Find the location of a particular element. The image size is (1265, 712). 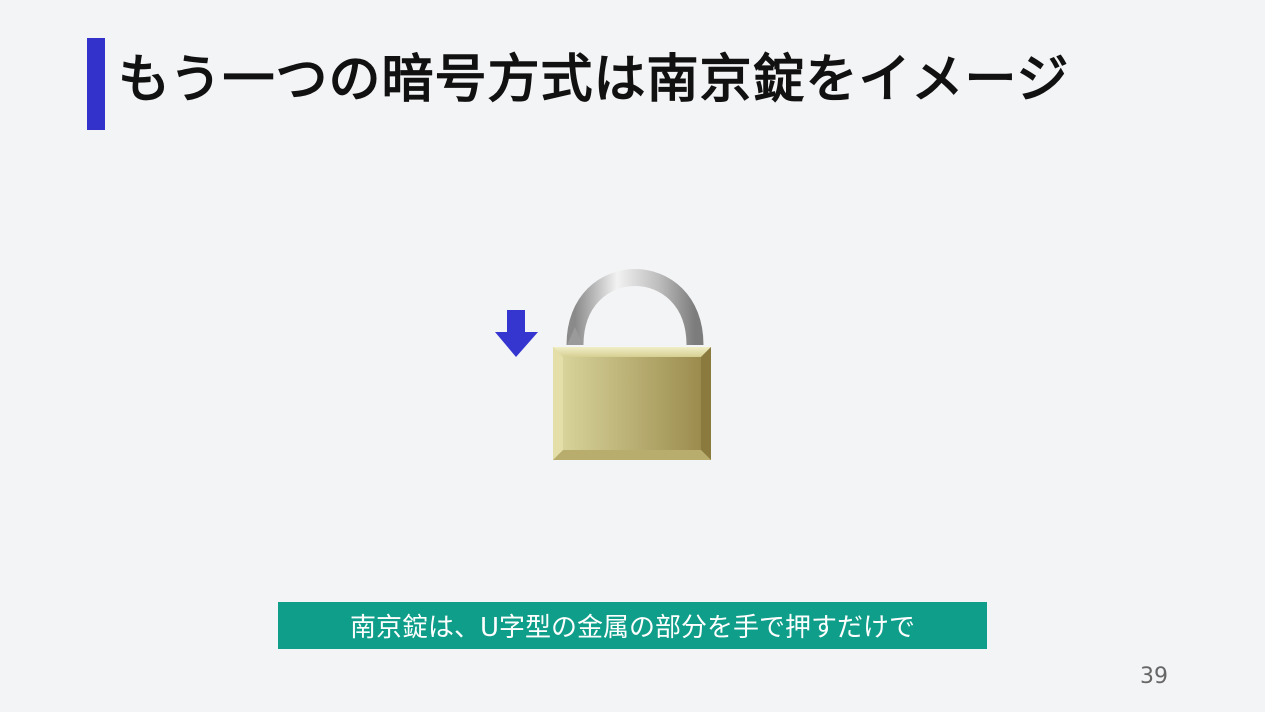

padlock-illustration is located at coordinates (603, 364).